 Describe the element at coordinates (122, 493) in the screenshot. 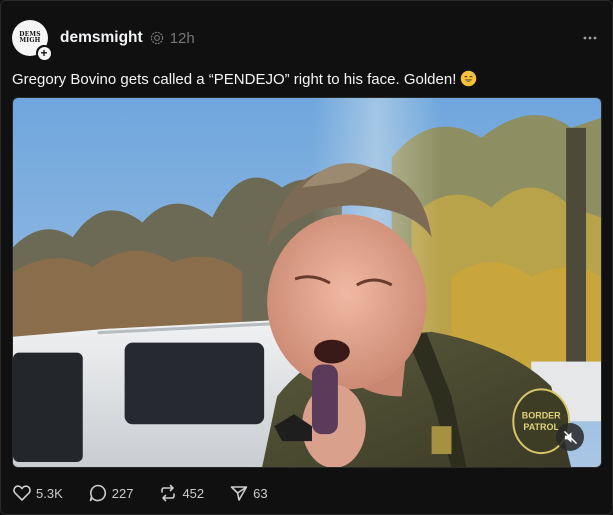

I see `reply-count: 227` at that location.